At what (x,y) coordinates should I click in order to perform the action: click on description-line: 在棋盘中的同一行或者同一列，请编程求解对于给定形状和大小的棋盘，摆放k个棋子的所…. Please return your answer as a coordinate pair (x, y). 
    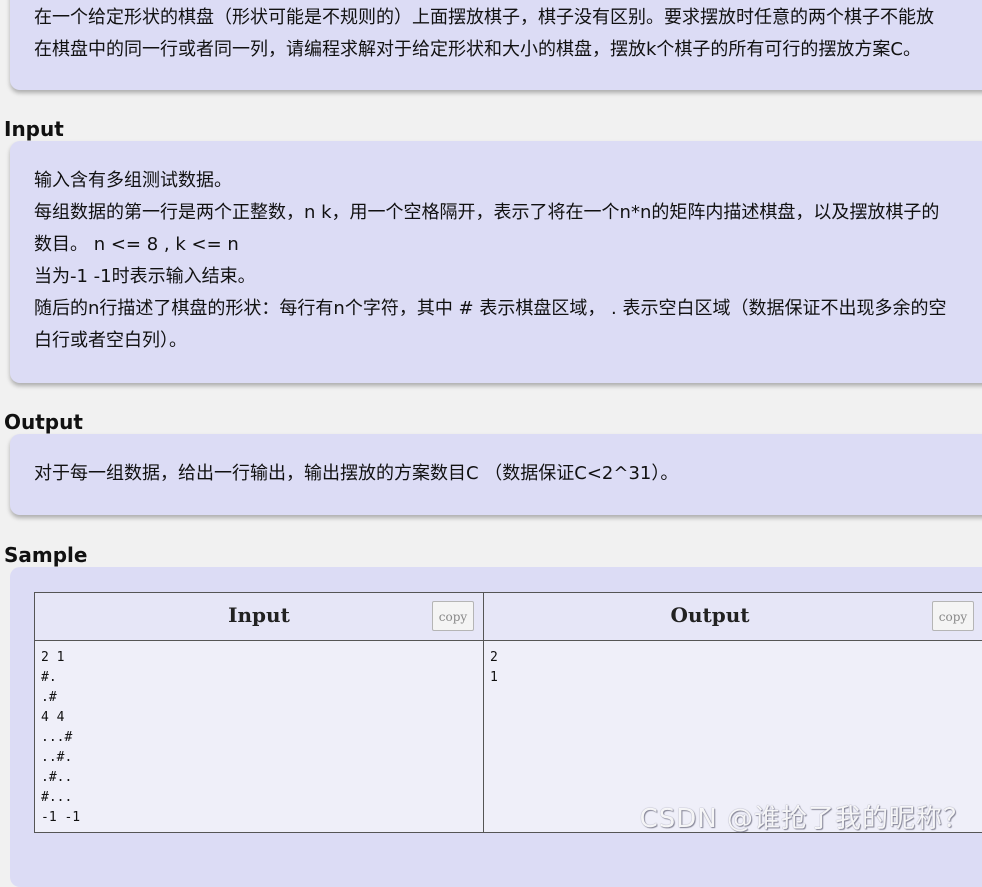
    Looking at the image, I should click on (477, 49).